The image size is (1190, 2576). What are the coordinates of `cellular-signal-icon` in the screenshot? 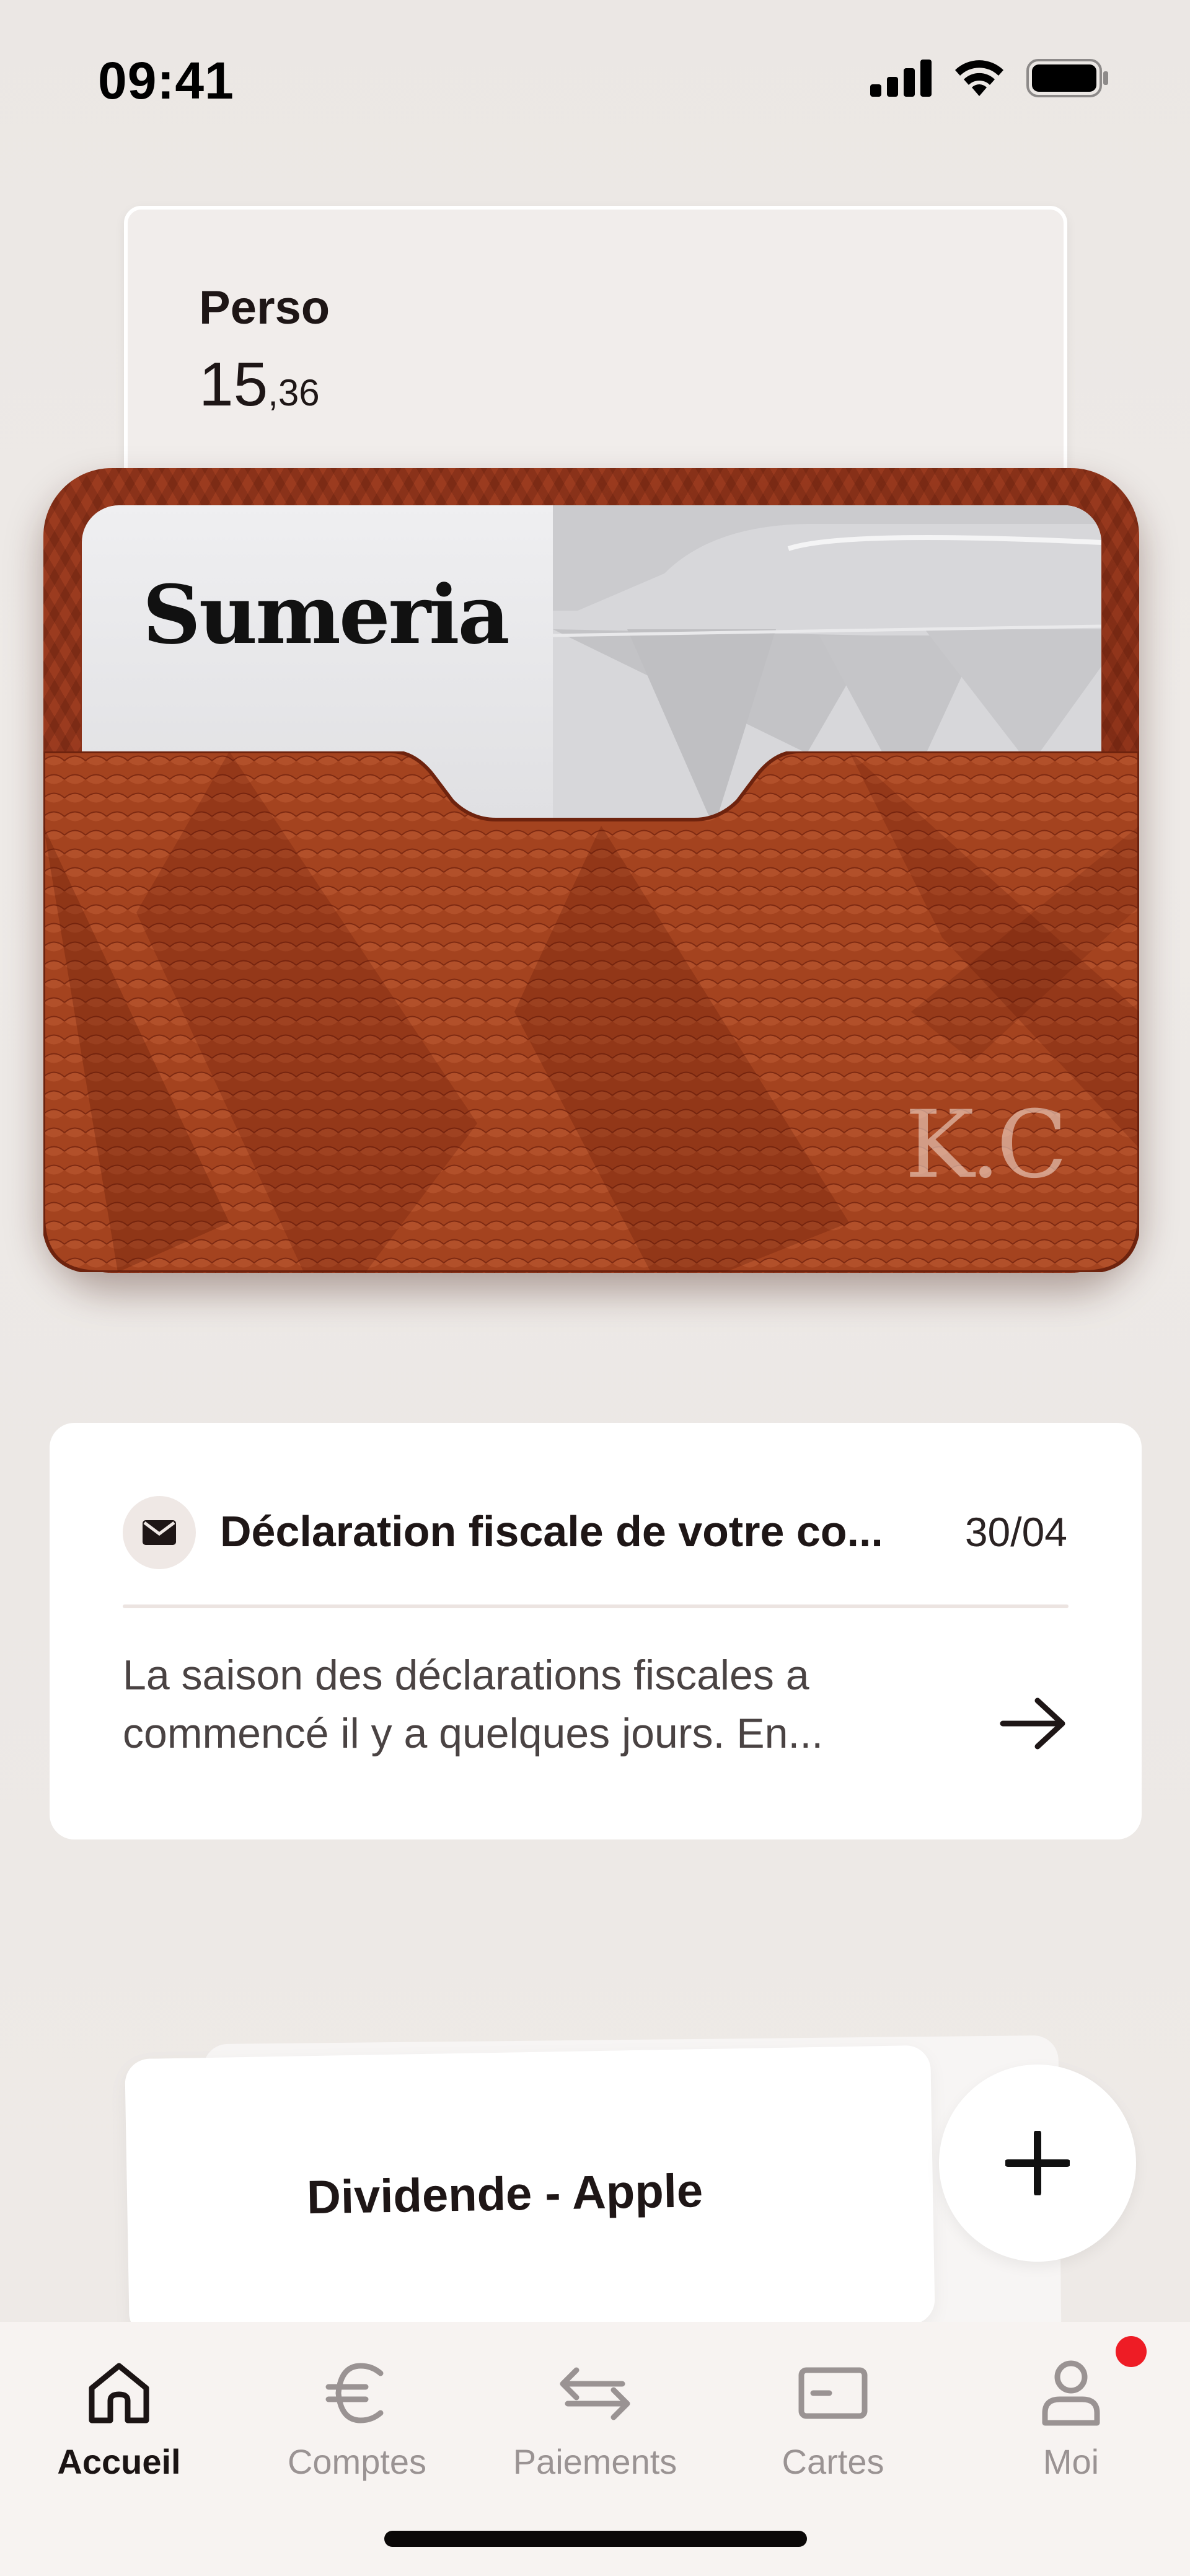 It's located at (901, 79).